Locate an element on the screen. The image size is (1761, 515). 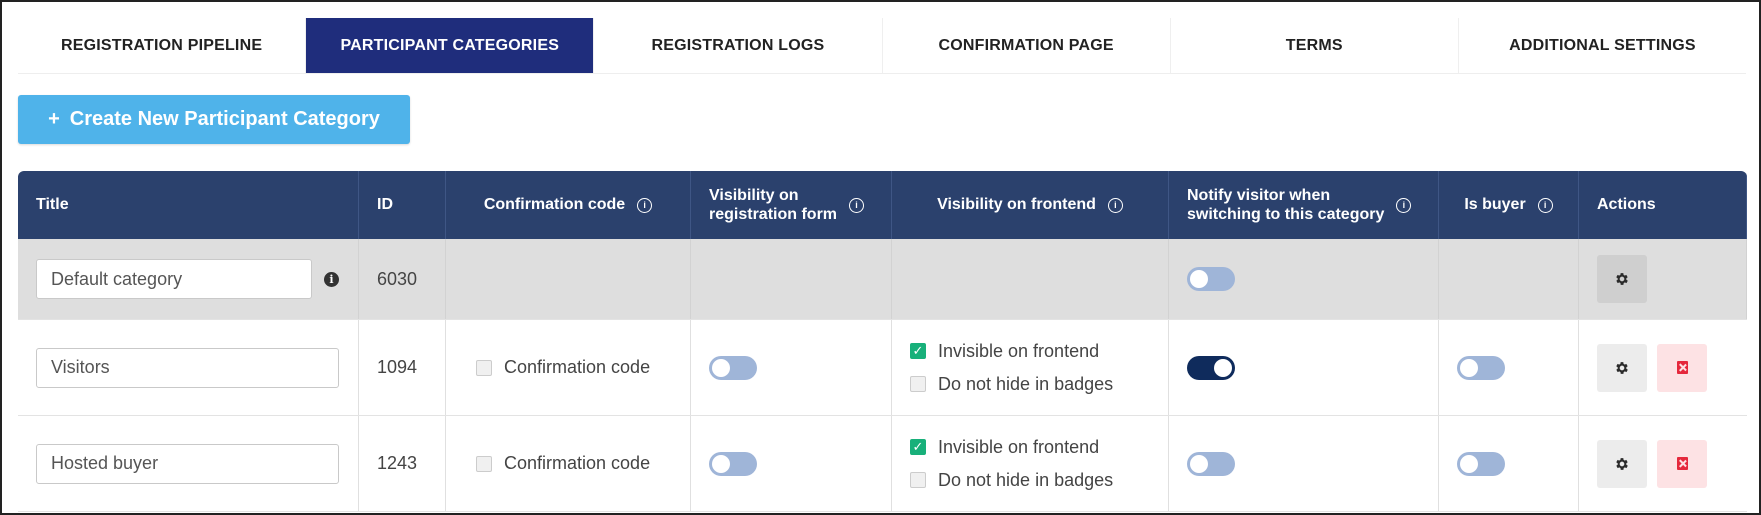
header-confirmation-code: Confirmation code i is located at coordinates (568, 205).